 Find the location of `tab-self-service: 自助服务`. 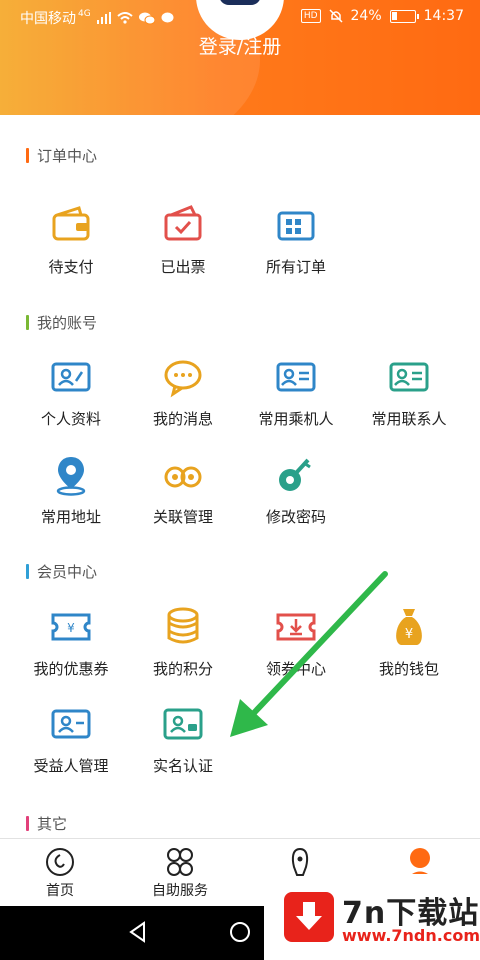

tab-self-service: 自助服务 is located at coordinates (180, 873).